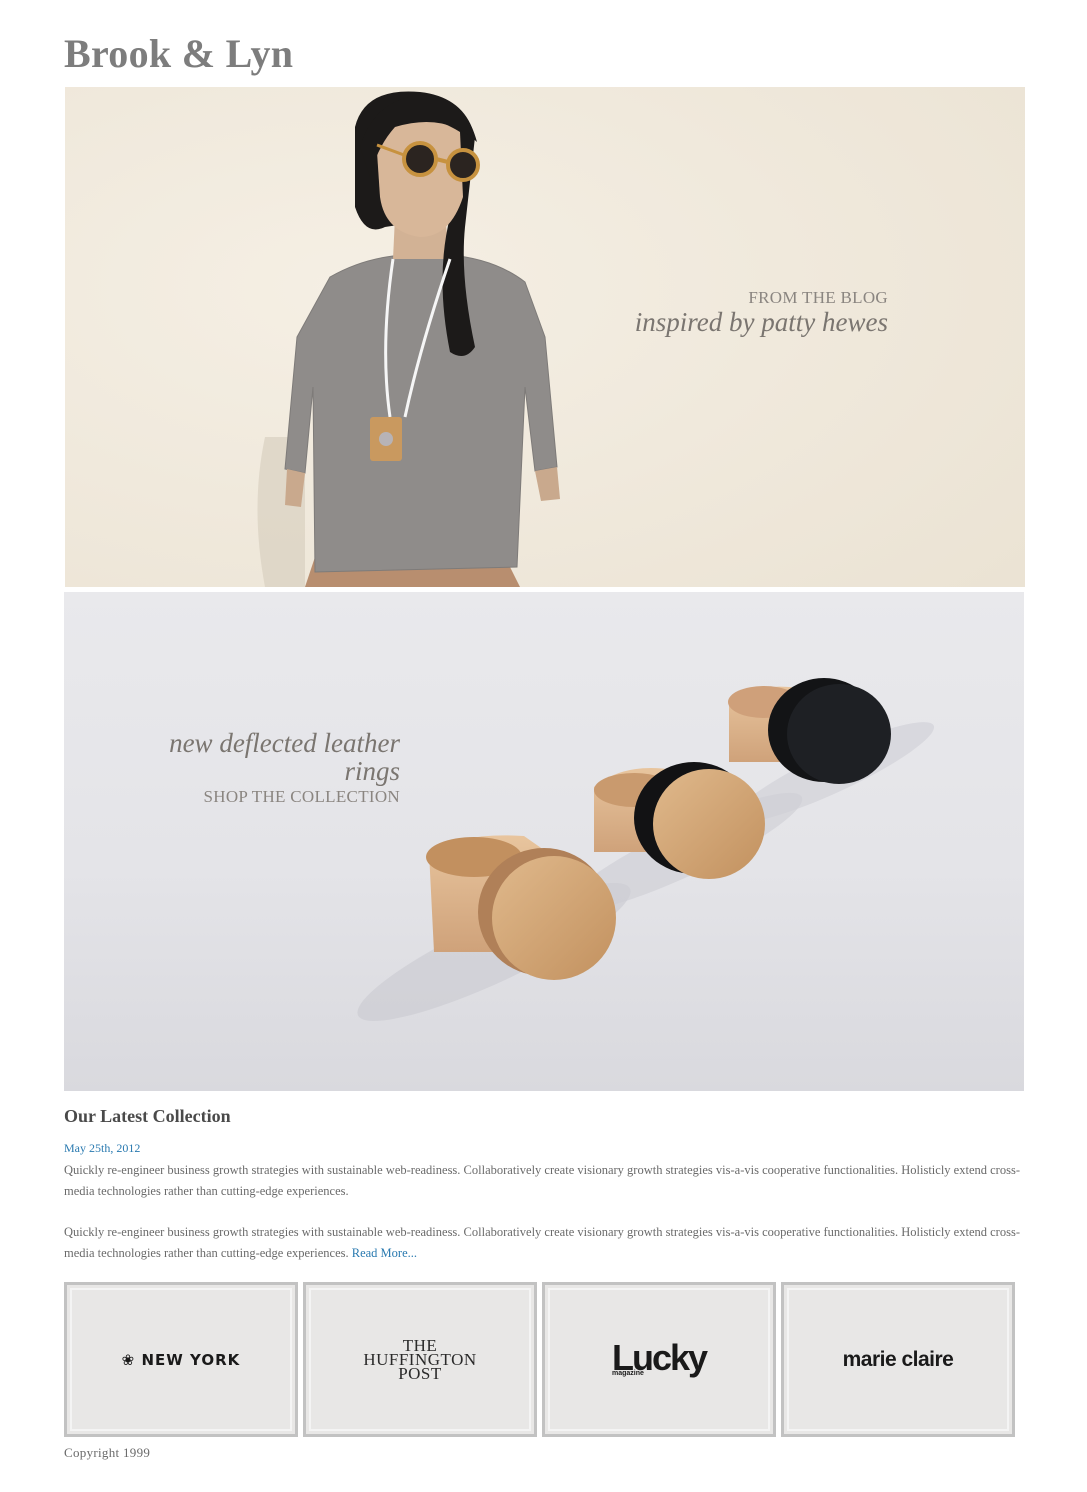 The width and height of the screenshot is (1087, 1492). What do you see at coordinates (267, 757) in the screenshot?
I see `rings-headline: new deflected leather rings` at bounding box center [267, 757].